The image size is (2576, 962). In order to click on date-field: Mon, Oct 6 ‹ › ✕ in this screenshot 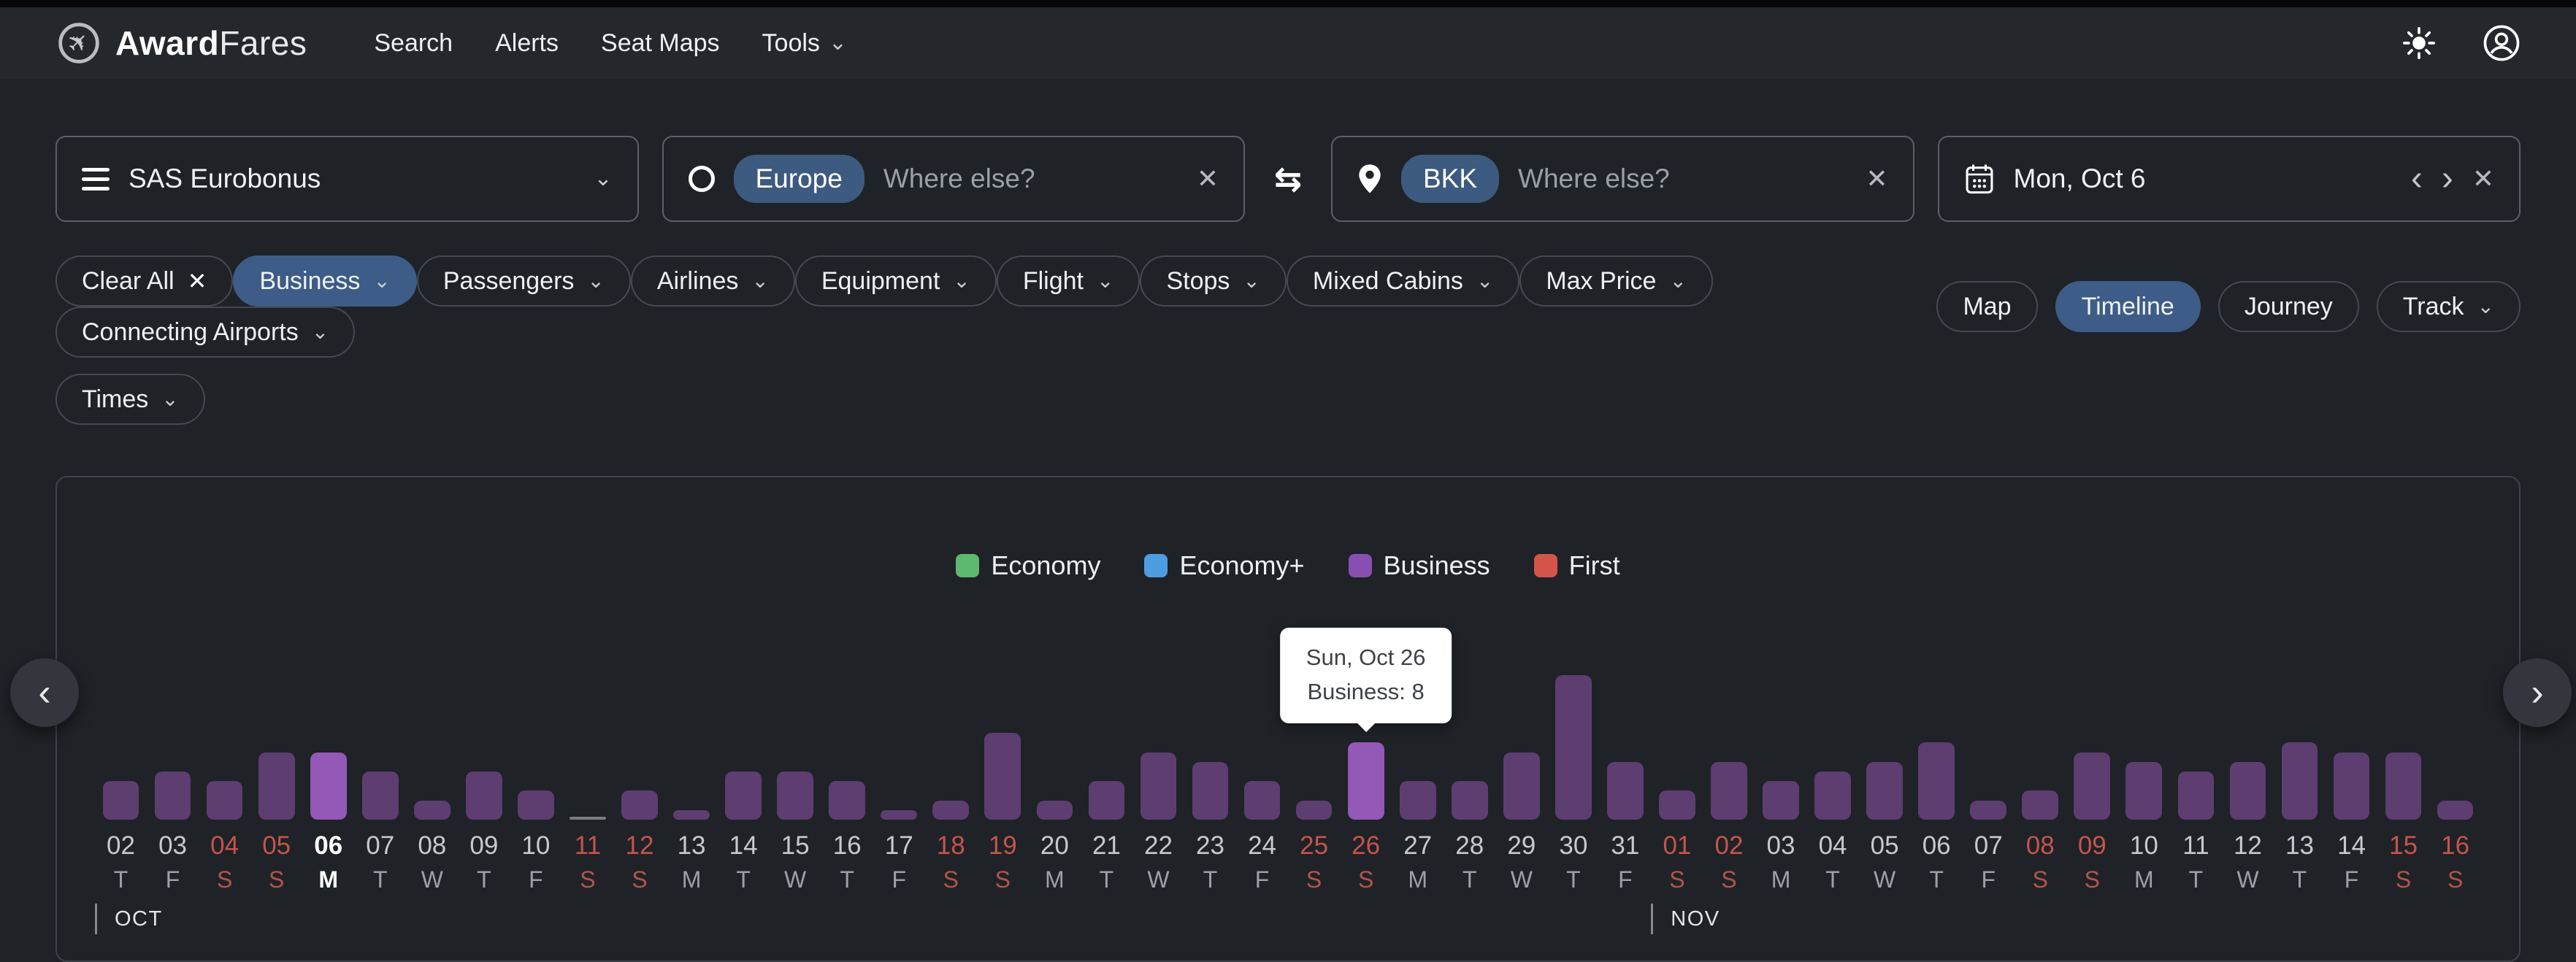, I will do `click(2229, 179)`.